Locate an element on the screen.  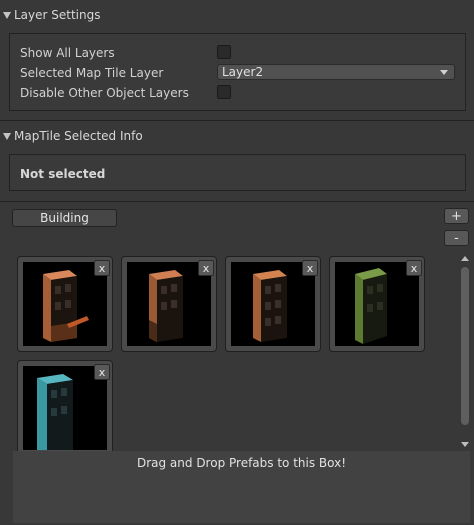
add-button: + is located at coordinates (456, 216).